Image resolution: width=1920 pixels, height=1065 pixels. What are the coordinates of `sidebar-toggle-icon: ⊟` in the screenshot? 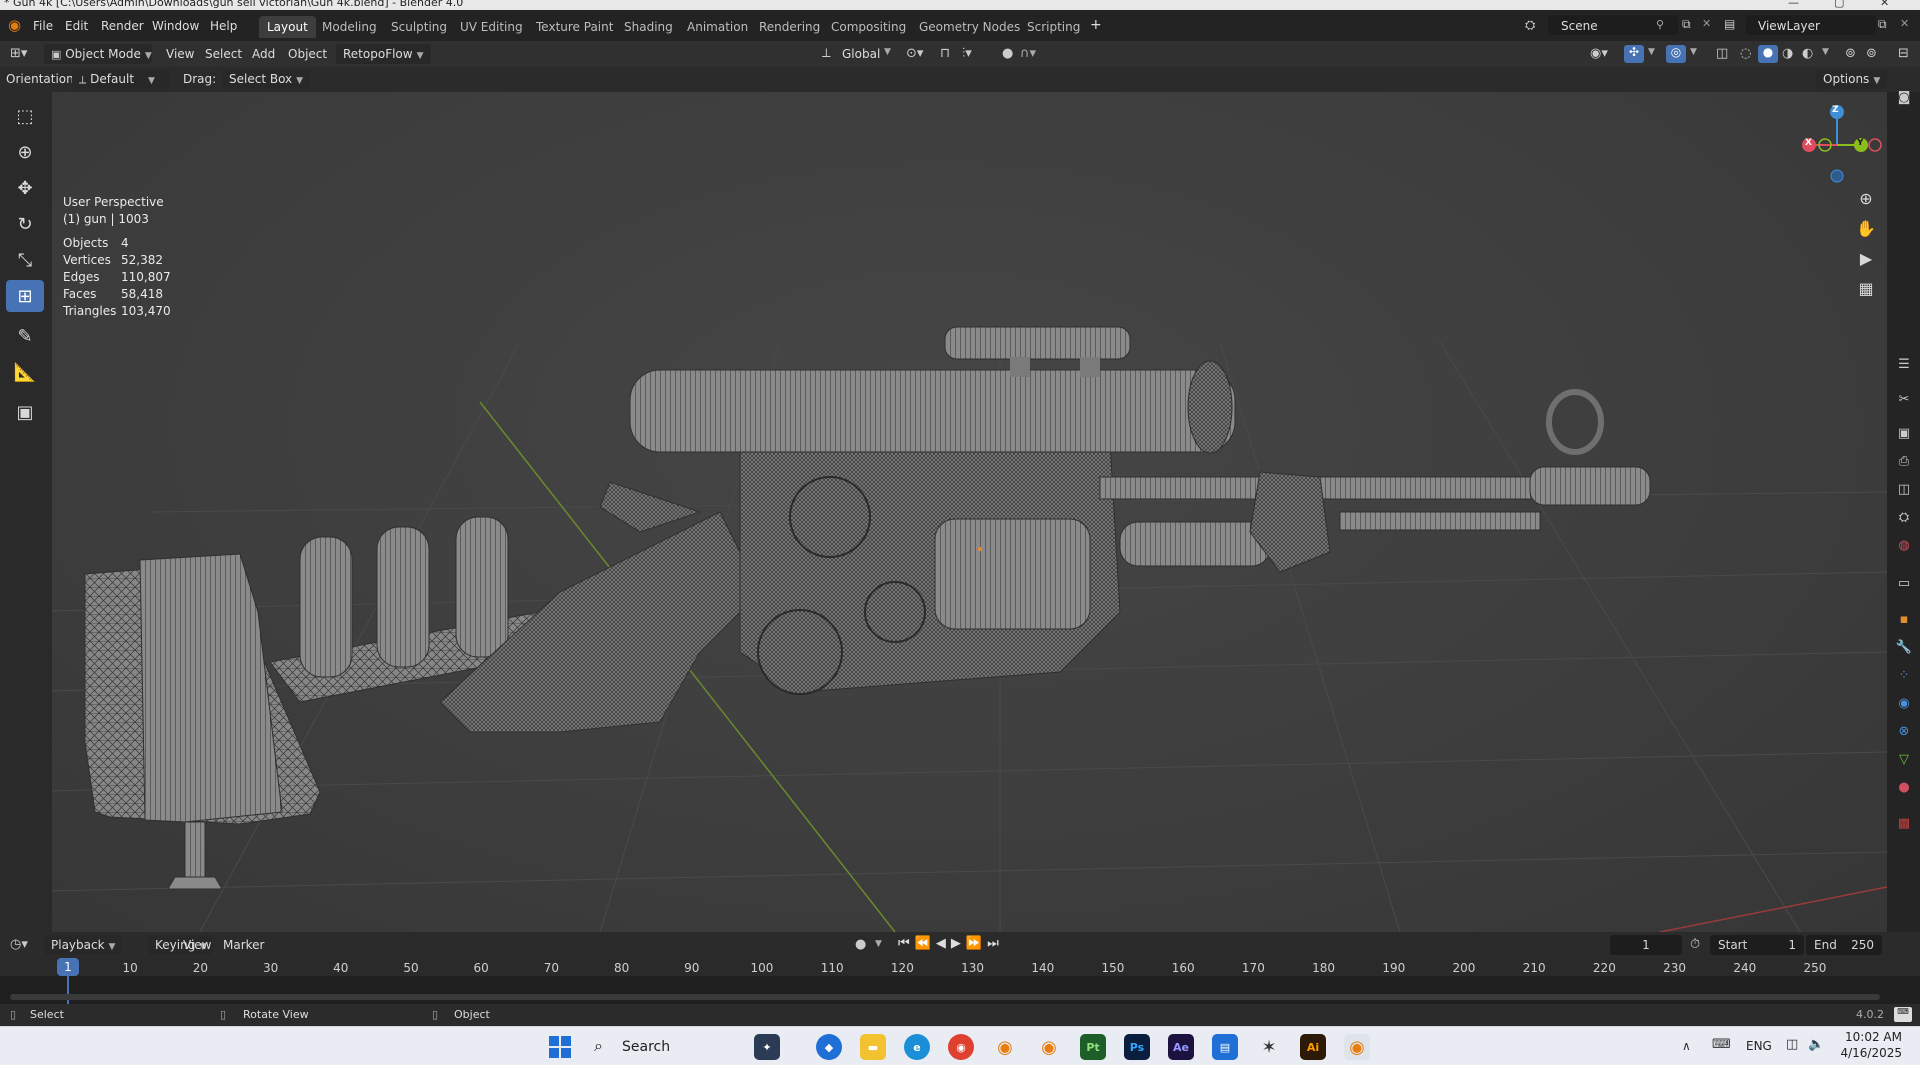 It's located at (1903, 53).